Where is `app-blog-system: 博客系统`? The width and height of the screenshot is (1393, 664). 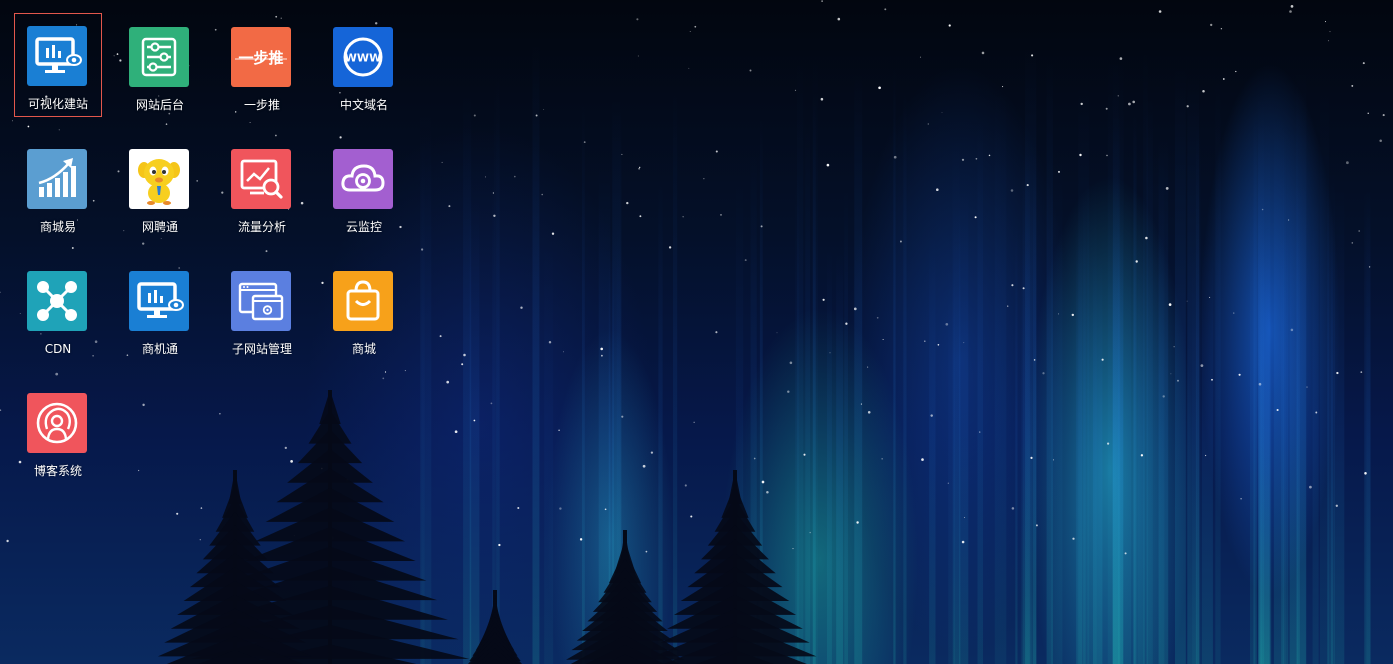 app-blog-system: 博客系统 is located at coordinates (58, 432).